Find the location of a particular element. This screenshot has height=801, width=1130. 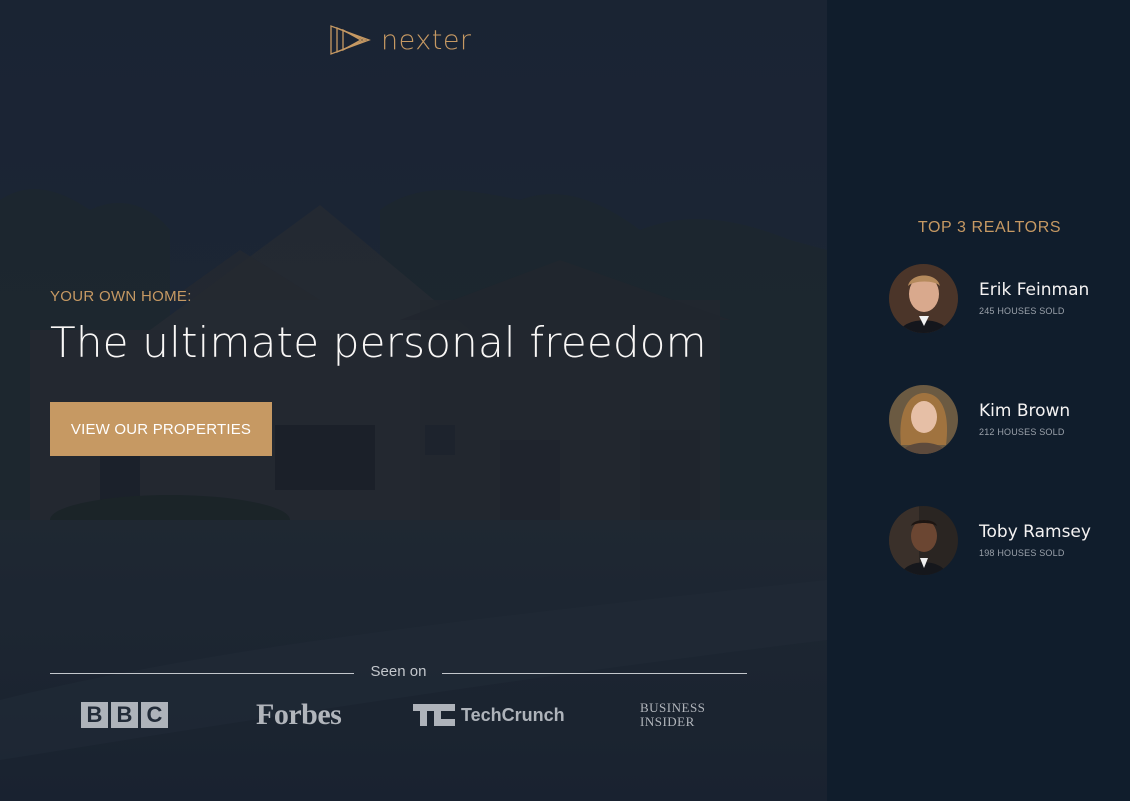

hero-eyebrow: YOUR OWN HOME: is located at coordinates (121, 296).